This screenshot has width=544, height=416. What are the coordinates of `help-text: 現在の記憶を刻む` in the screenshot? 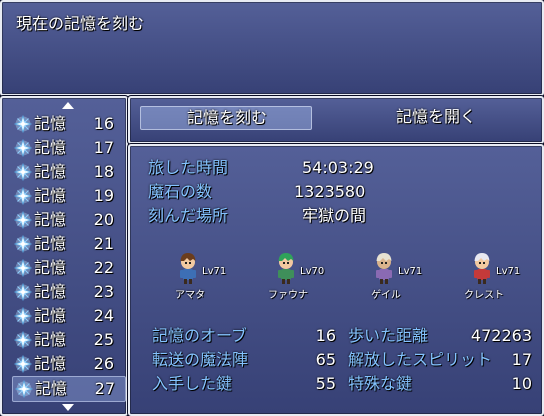 It's located at (80, 23).